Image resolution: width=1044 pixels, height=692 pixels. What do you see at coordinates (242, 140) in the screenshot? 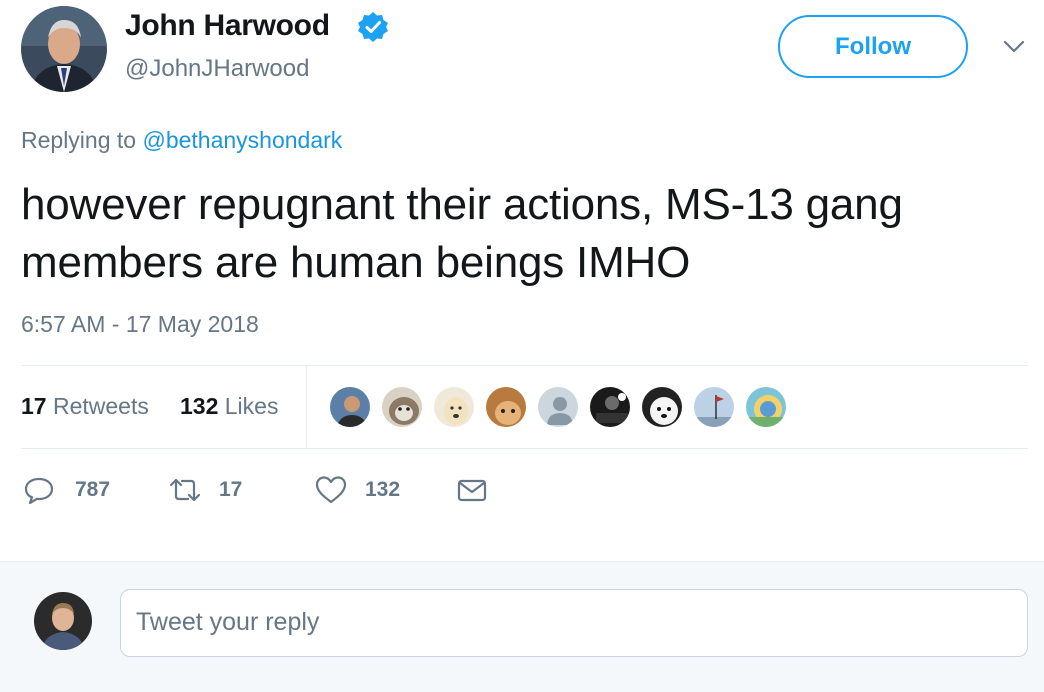
I see `replying-to-link: @bethanyshondark` at bounding box center [242, 140].